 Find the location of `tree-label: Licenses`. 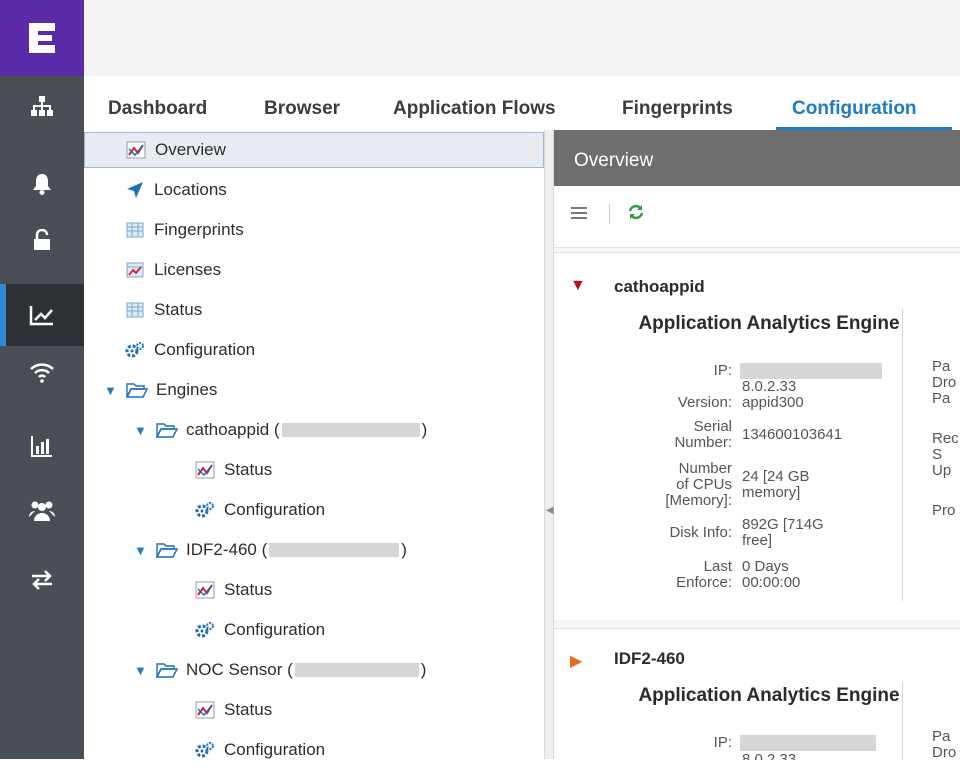

tree-label: Licenses is located at coordinates (188, 269).